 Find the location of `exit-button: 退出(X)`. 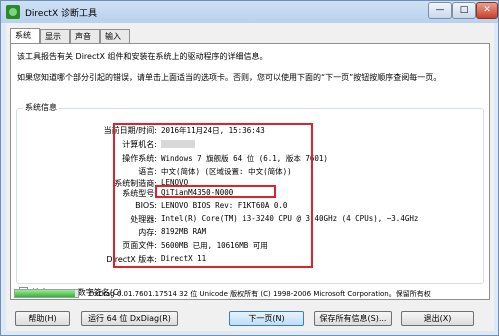

exit-button: 退出(X) is located at coordinates (437, 318).